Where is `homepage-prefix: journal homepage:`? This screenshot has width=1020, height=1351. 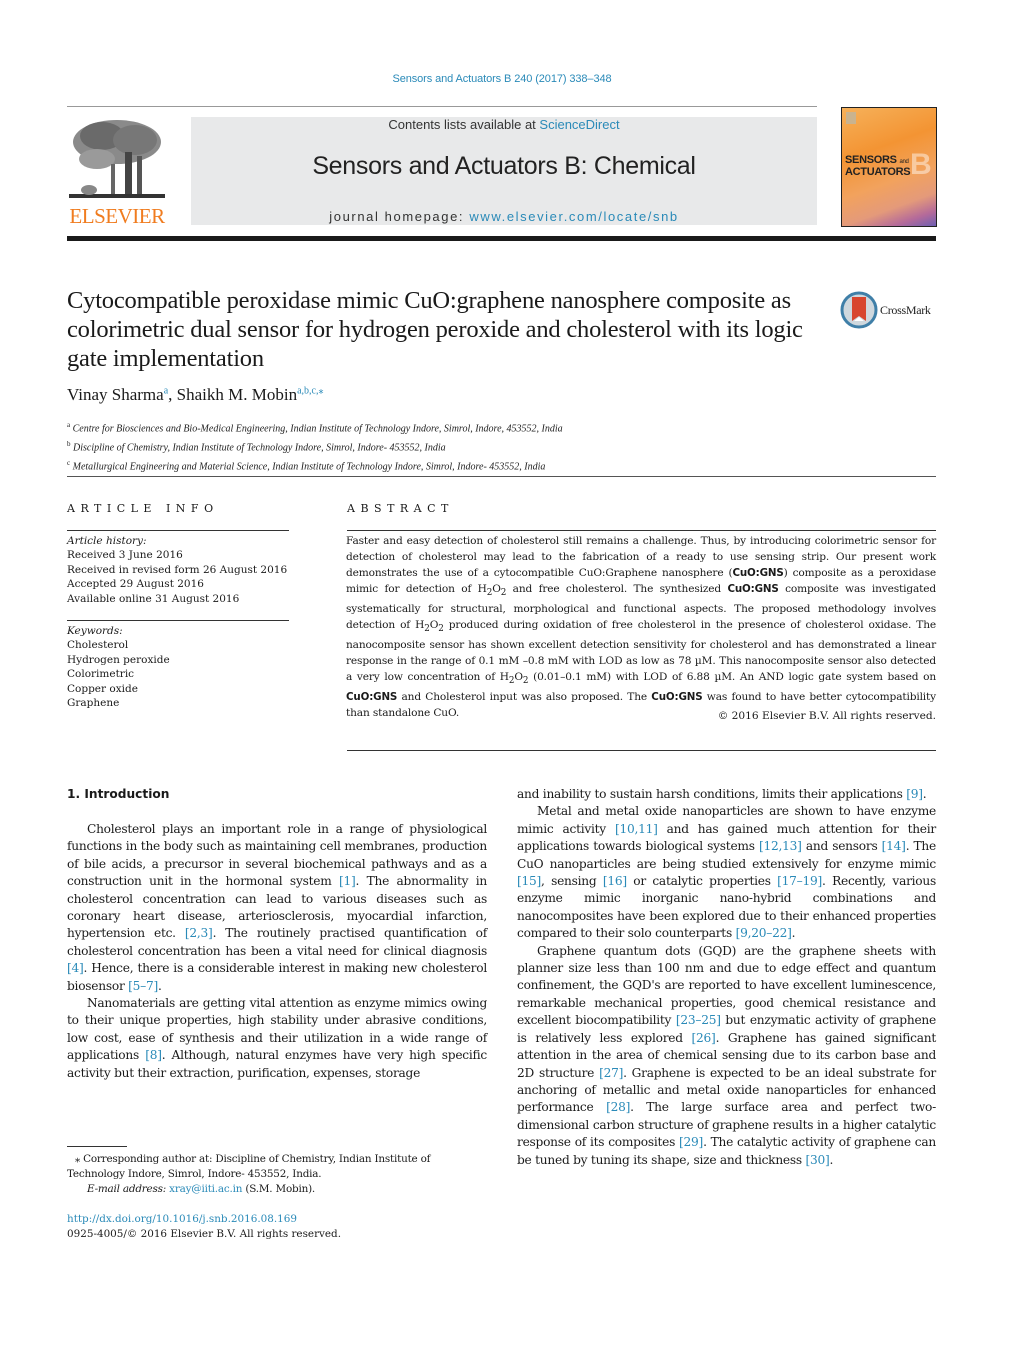
homepage-prefix: journal homepage: is located at coordinates (399, 216).